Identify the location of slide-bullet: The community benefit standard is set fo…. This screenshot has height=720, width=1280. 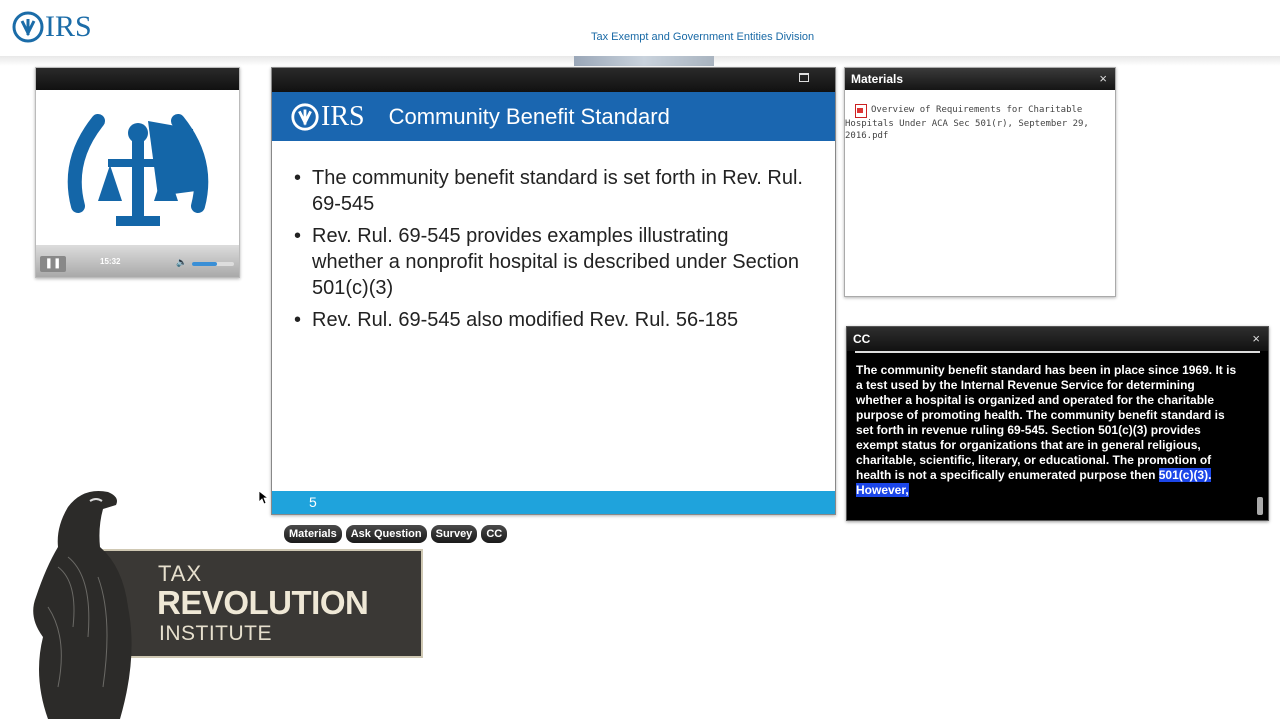
(549, 191).